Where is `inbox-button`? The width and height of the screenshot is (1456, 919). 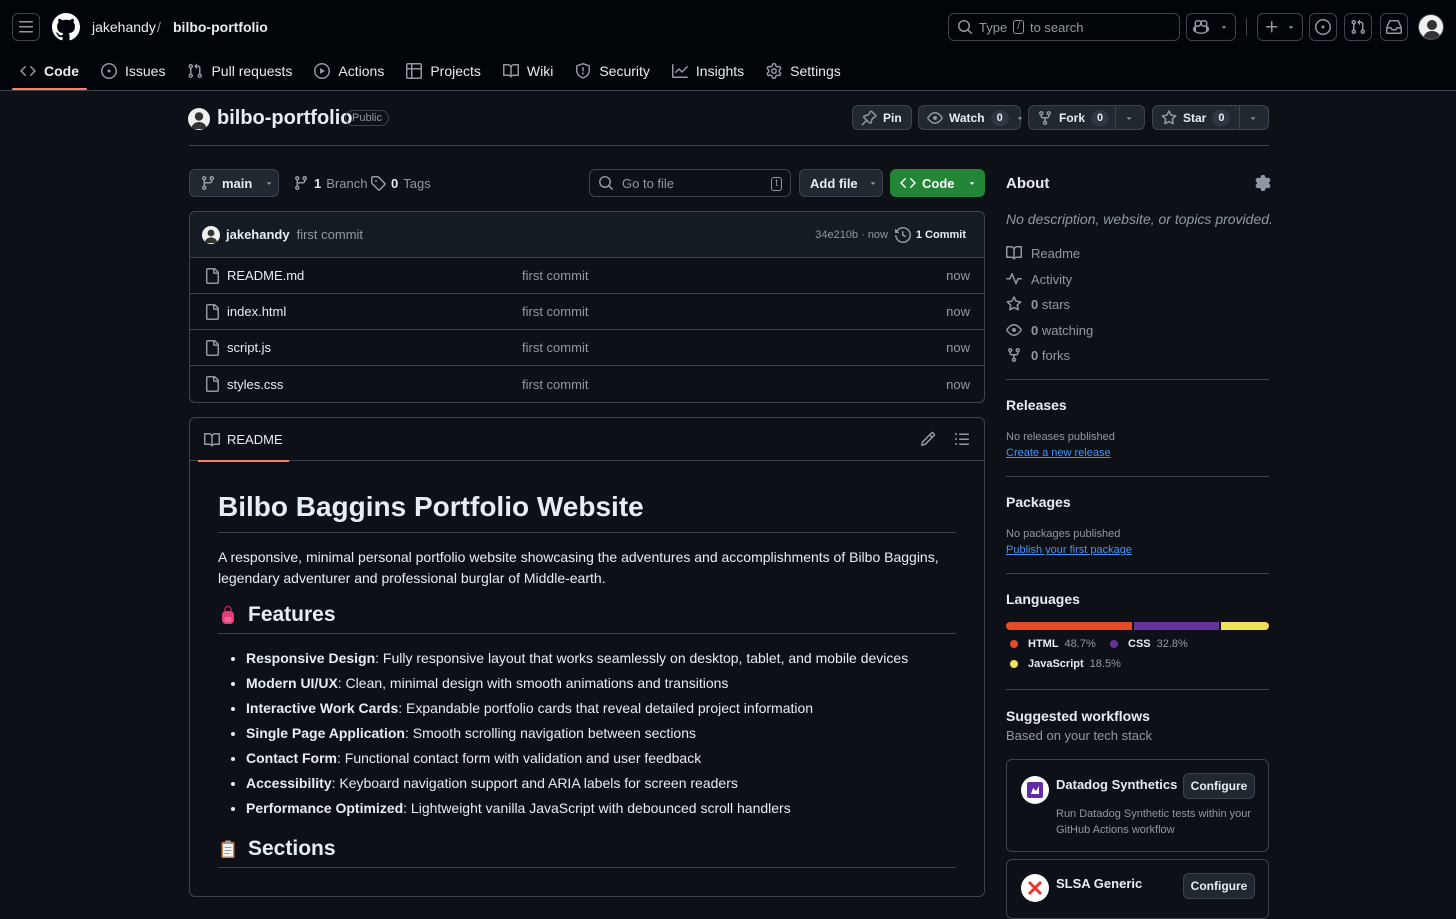
inbox-button is located at coordinates (1394, 27).